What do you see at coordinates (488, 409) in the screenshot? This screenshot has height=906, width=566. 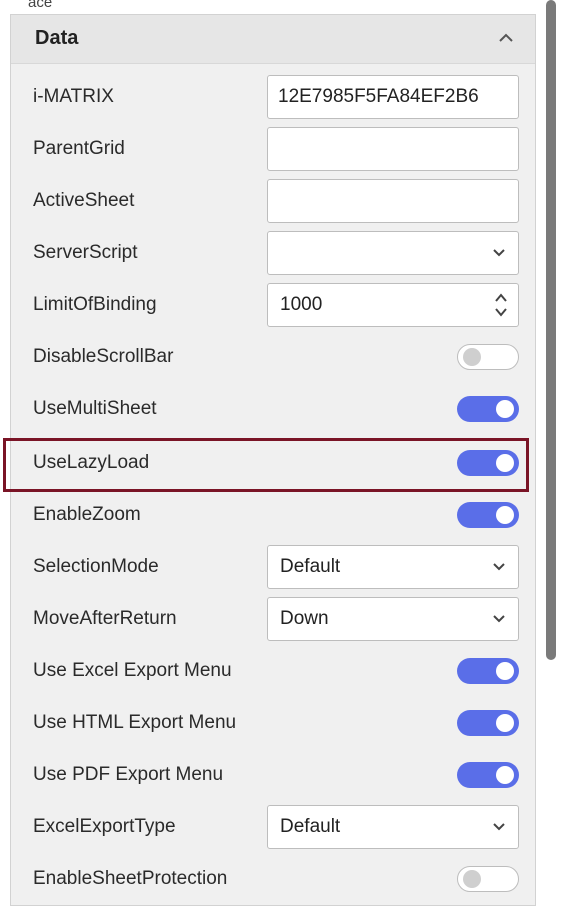 I see `usemultisheet-toggle` at bounding box center [488, 409].